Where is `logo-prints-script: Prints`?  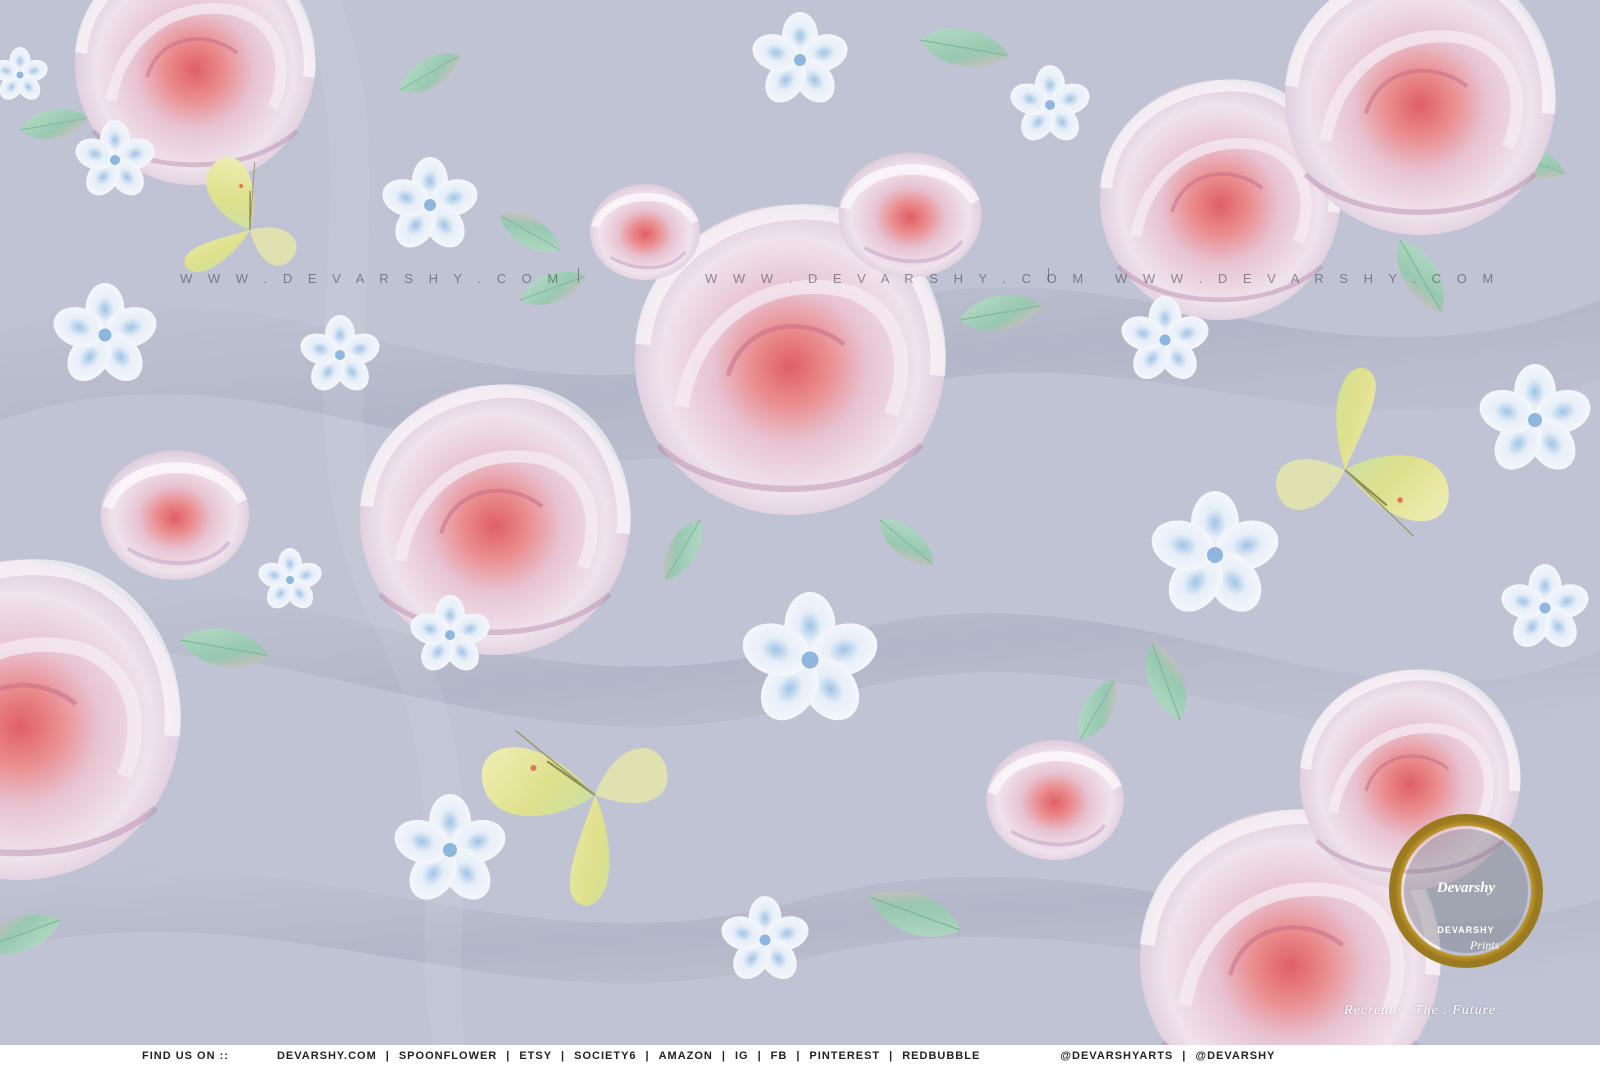 logo-prints-script: Prints is located at coordinates (1485, 945).